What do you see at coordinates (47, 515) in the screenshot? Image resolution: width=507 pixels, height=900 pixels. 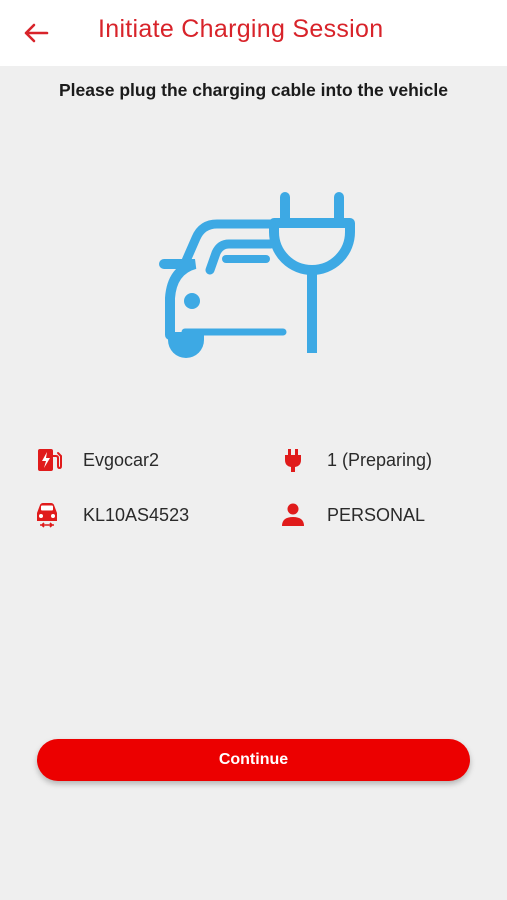 I see `car-icon` at bounding box center [47, 515].